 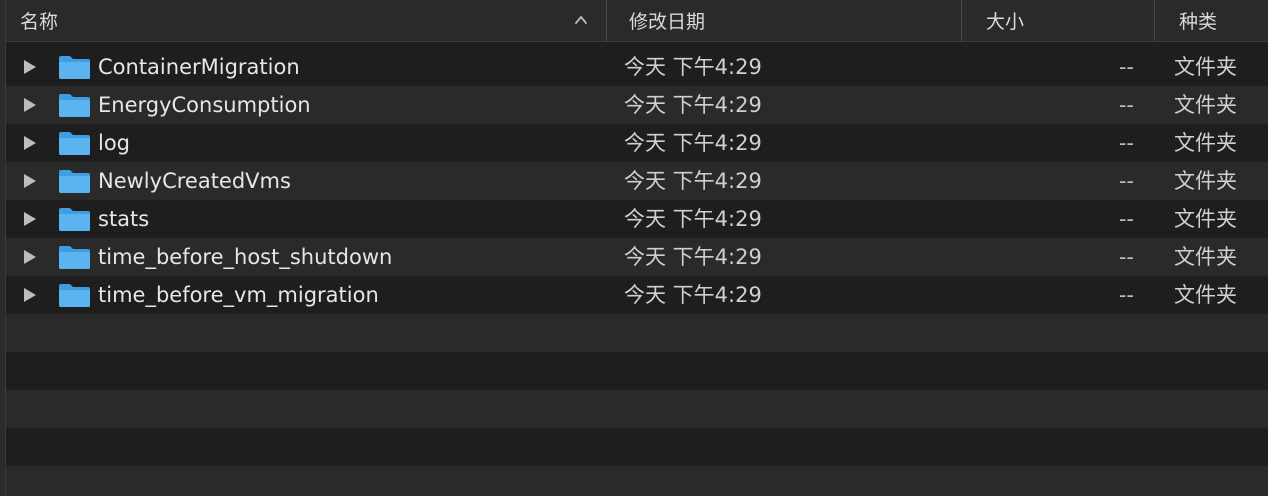 I want to click on column-header-size: 大小, so click(x=1057, y=20).